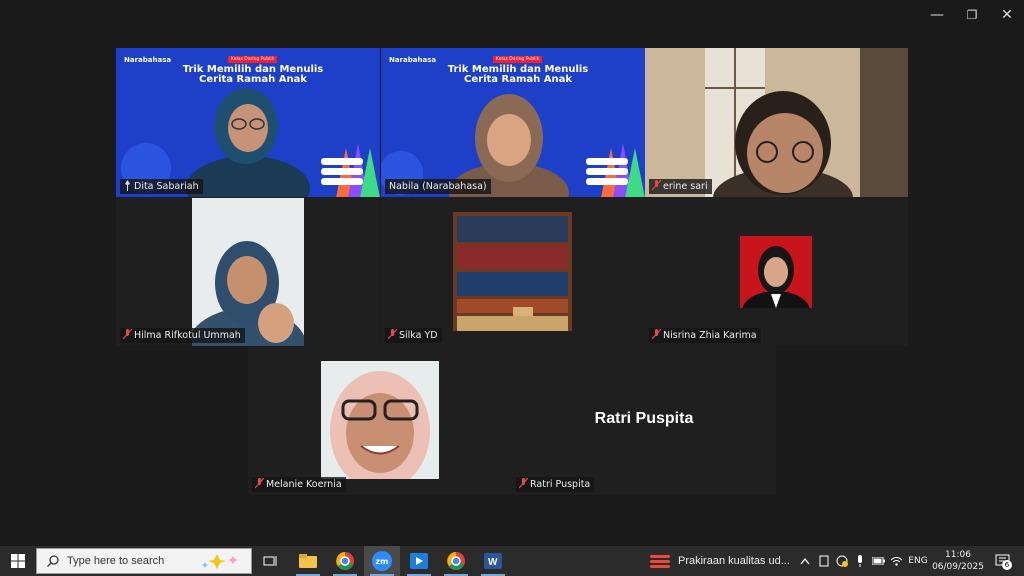  I want to click on participant-tile-hilma: Hilma Rifkotul Ummah, so click(248, 271).